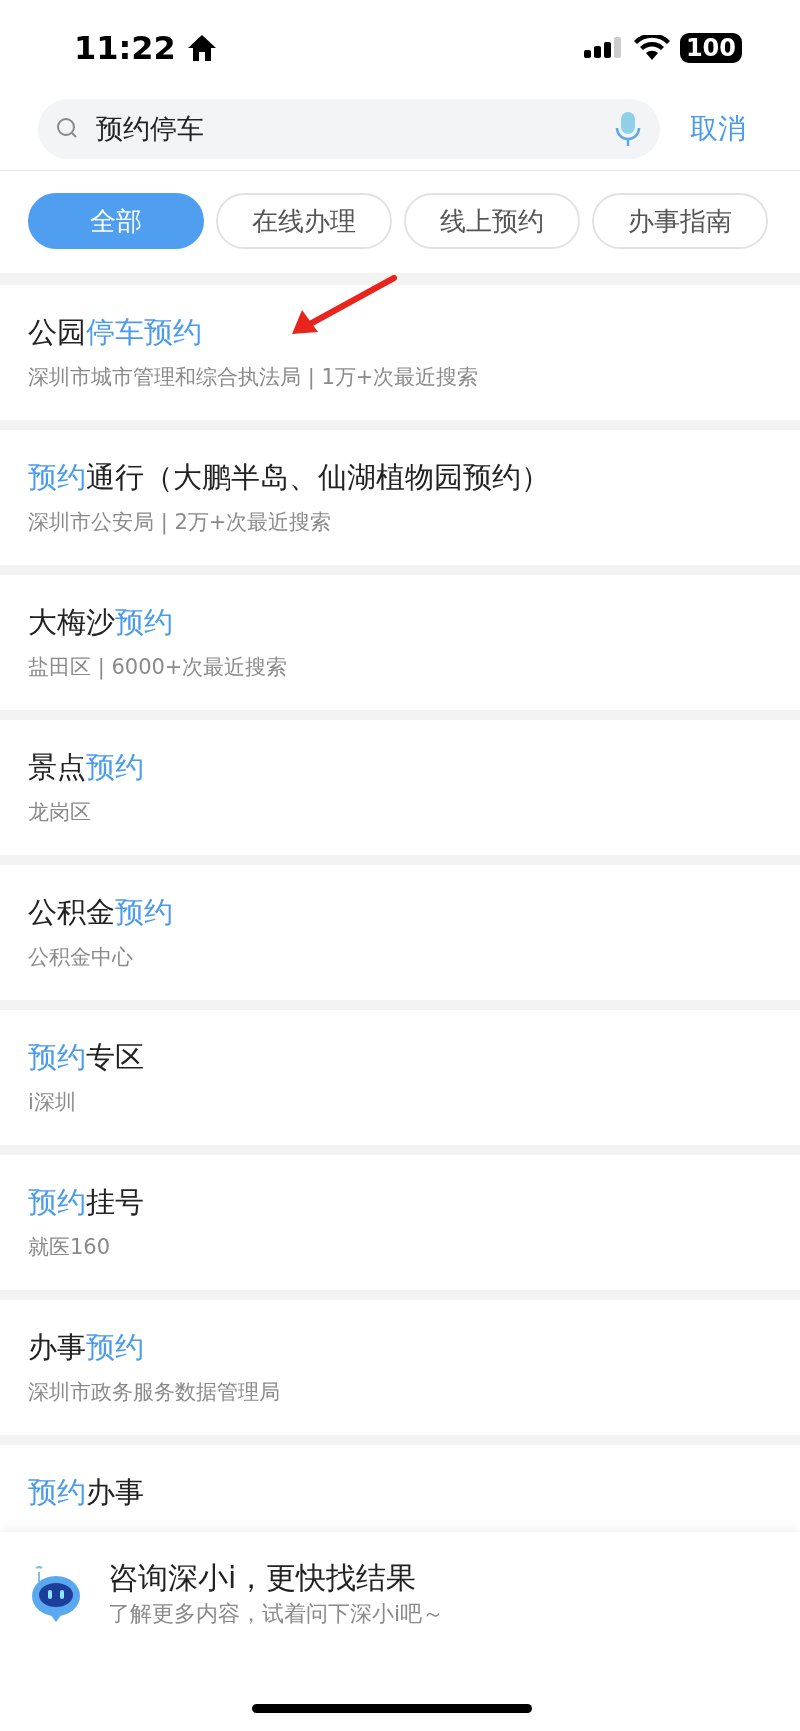 The width and height of the screenshot is (800, 1731). I want to click on result-source: 深圳市城市管理和综合执法局 | 1万+次最近搜索, so click(254, 377).